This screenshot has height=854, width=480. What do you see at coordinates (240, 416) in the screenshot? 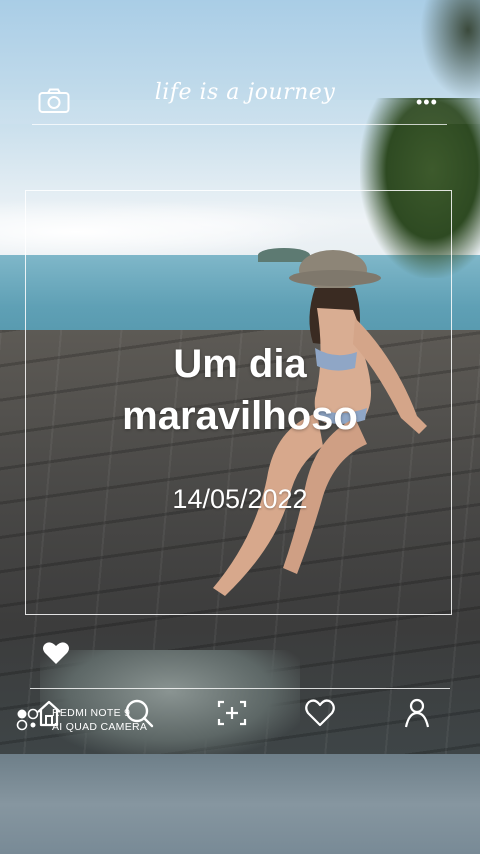
I see `title-line-2: maravilhoso` at bounding box center [240, 416].